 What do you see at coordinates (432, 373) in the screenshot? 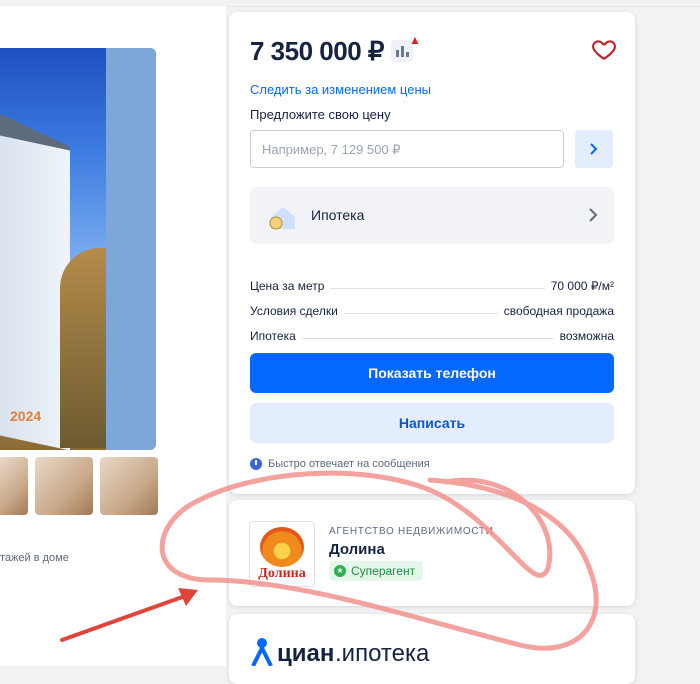
I see `show-phone-button: Показать телефон` at bounding box center [432, 373].